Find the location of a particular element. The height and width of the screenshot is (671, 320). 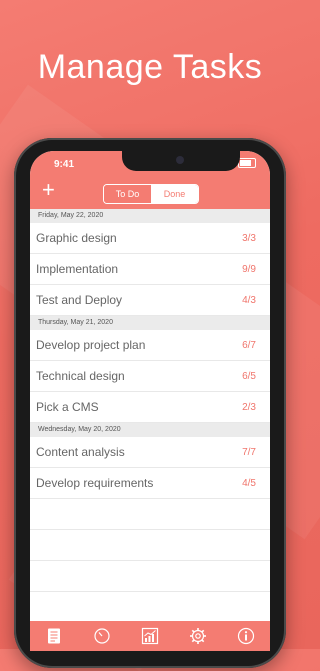

task-title: Technical design is located at coordinates (80, 376).